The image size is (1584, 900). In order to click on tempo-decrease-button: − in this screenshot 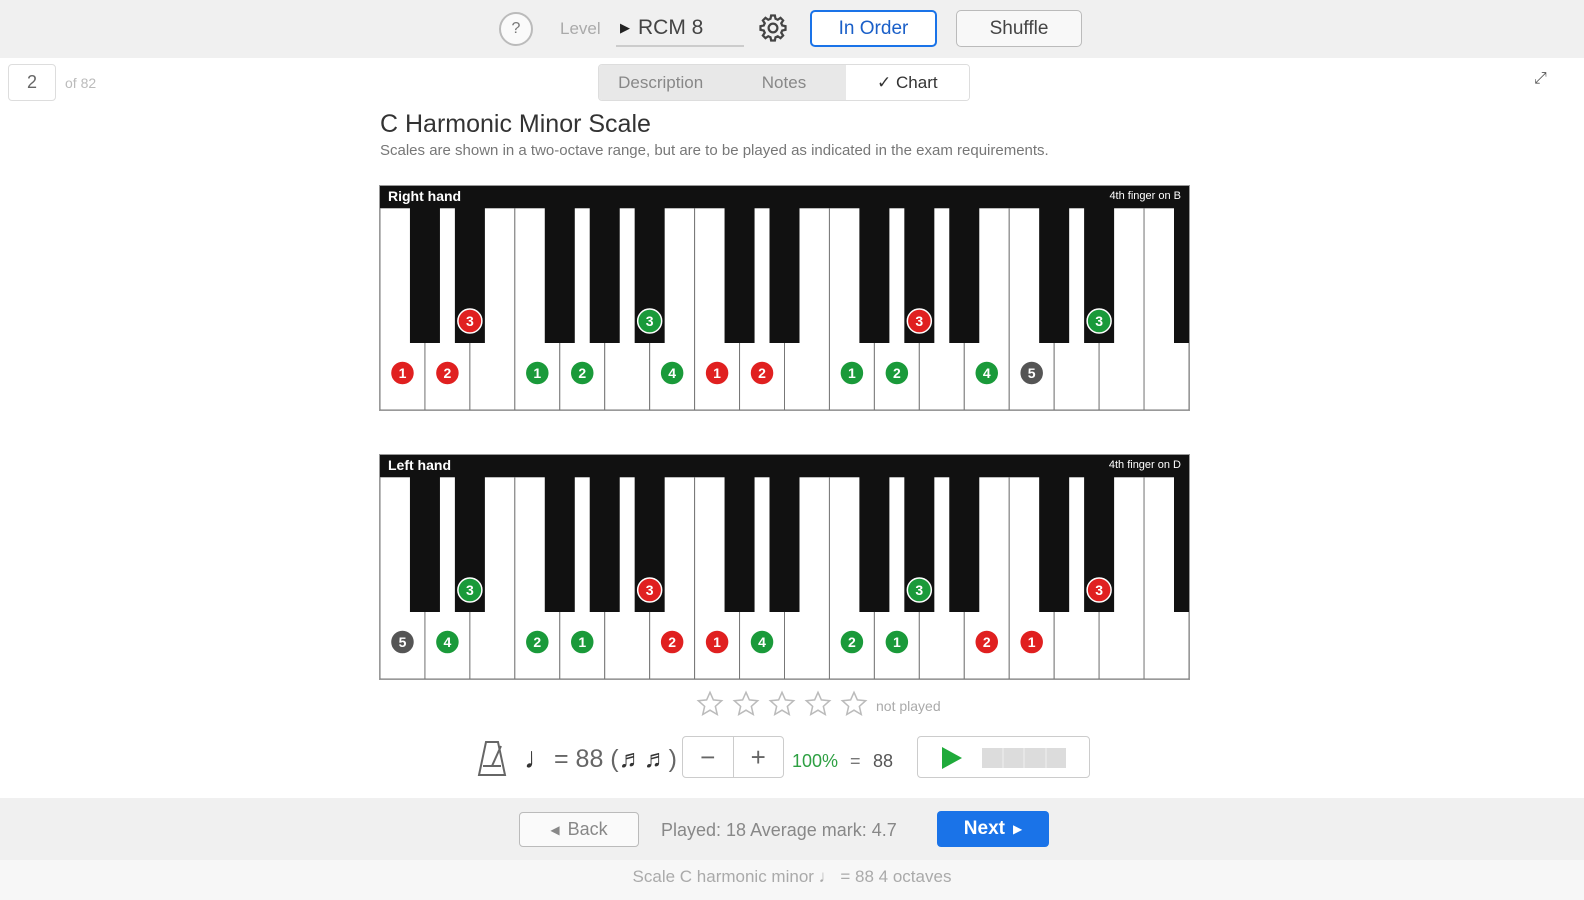, I will do `click(708, 757)`.